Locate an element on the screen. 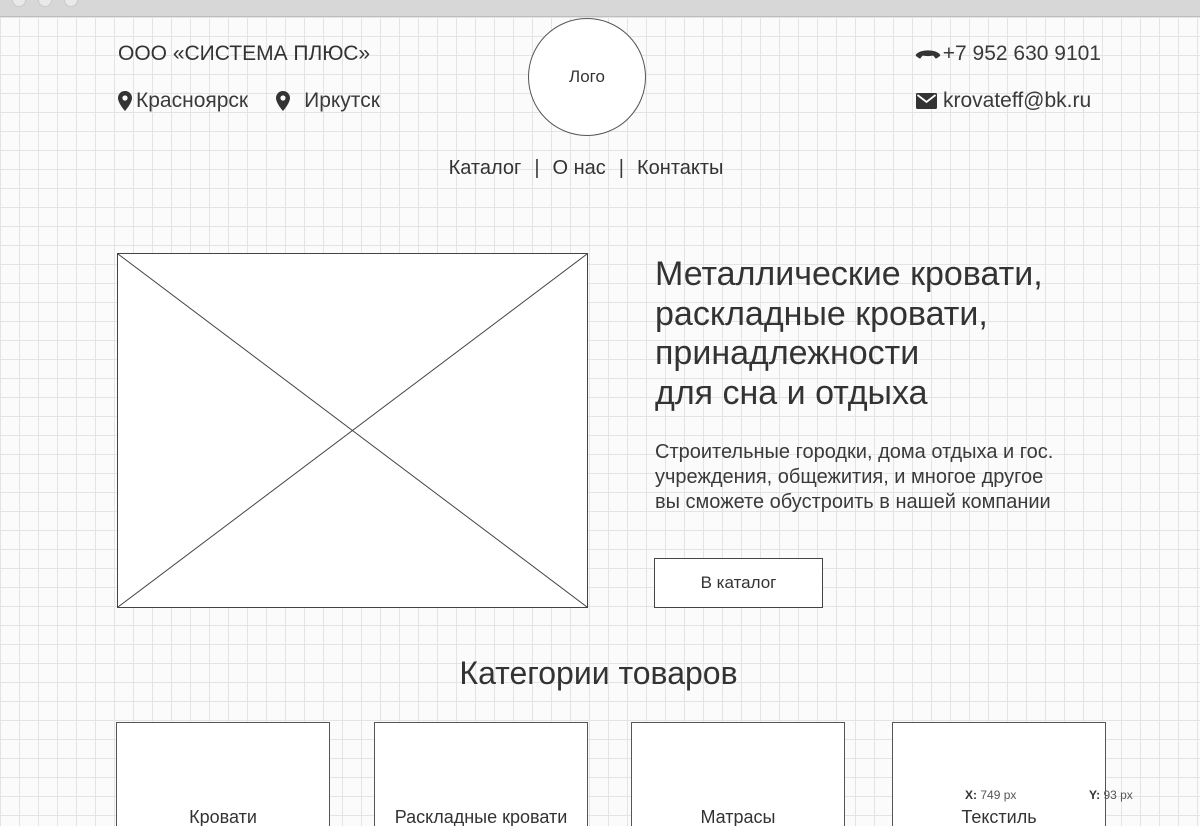  categories-title: Категории товаров is located at coordinates (598, 673).